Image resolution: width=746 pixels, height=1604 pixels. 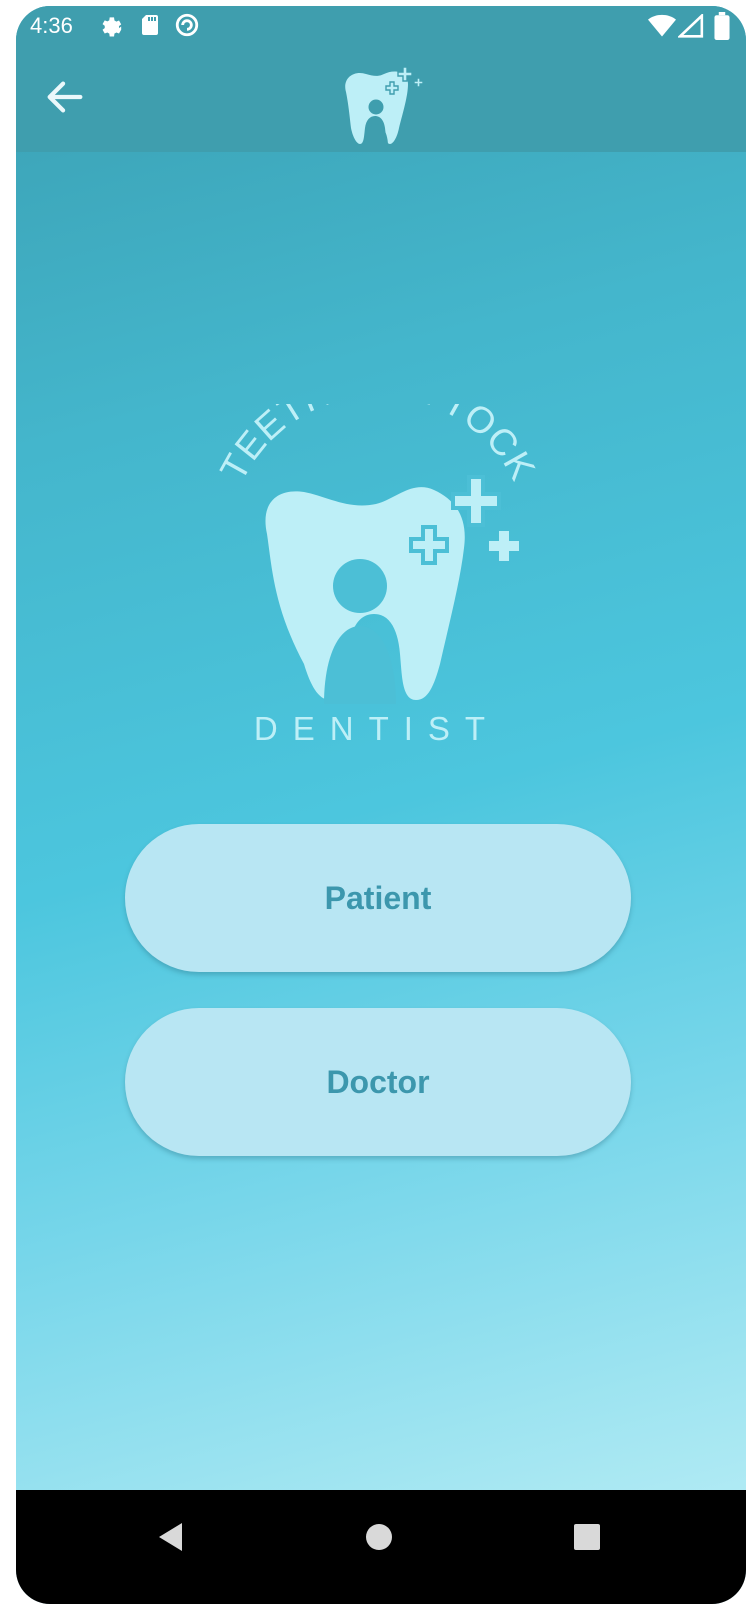 I want to click on doctor-button-label: Doctor, so click(x=378, y=1081).